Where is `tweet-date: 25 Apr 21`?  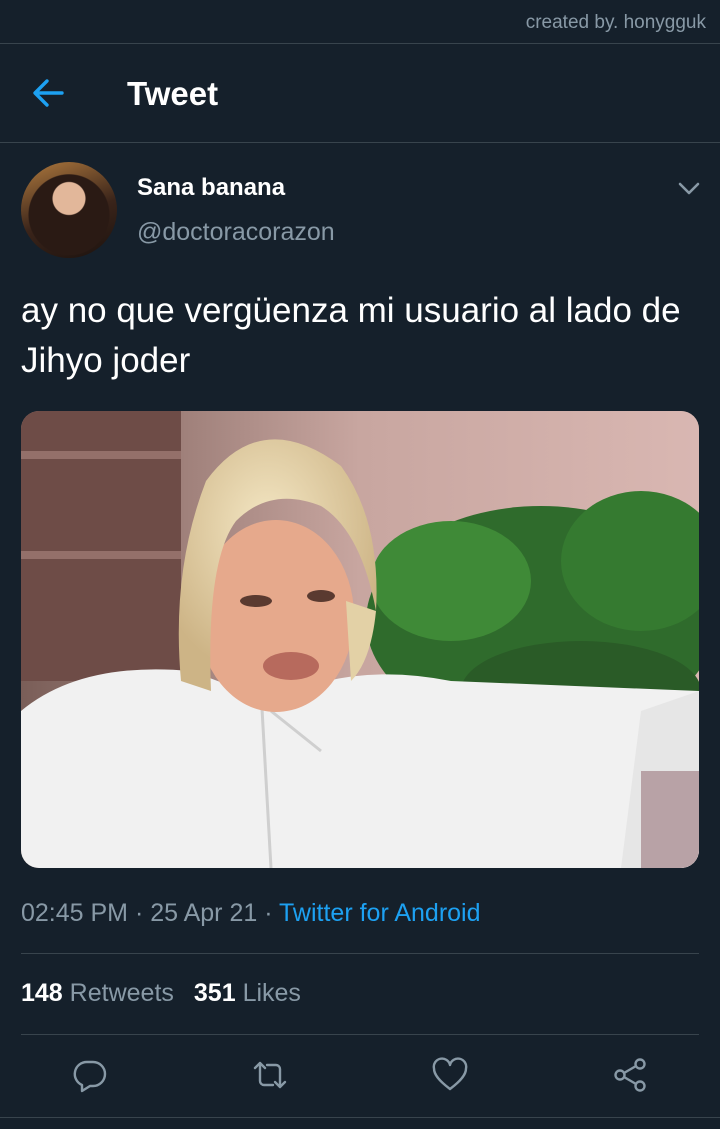 tweet-date: 25 Apr 21 is located at coordinates (204, 913).